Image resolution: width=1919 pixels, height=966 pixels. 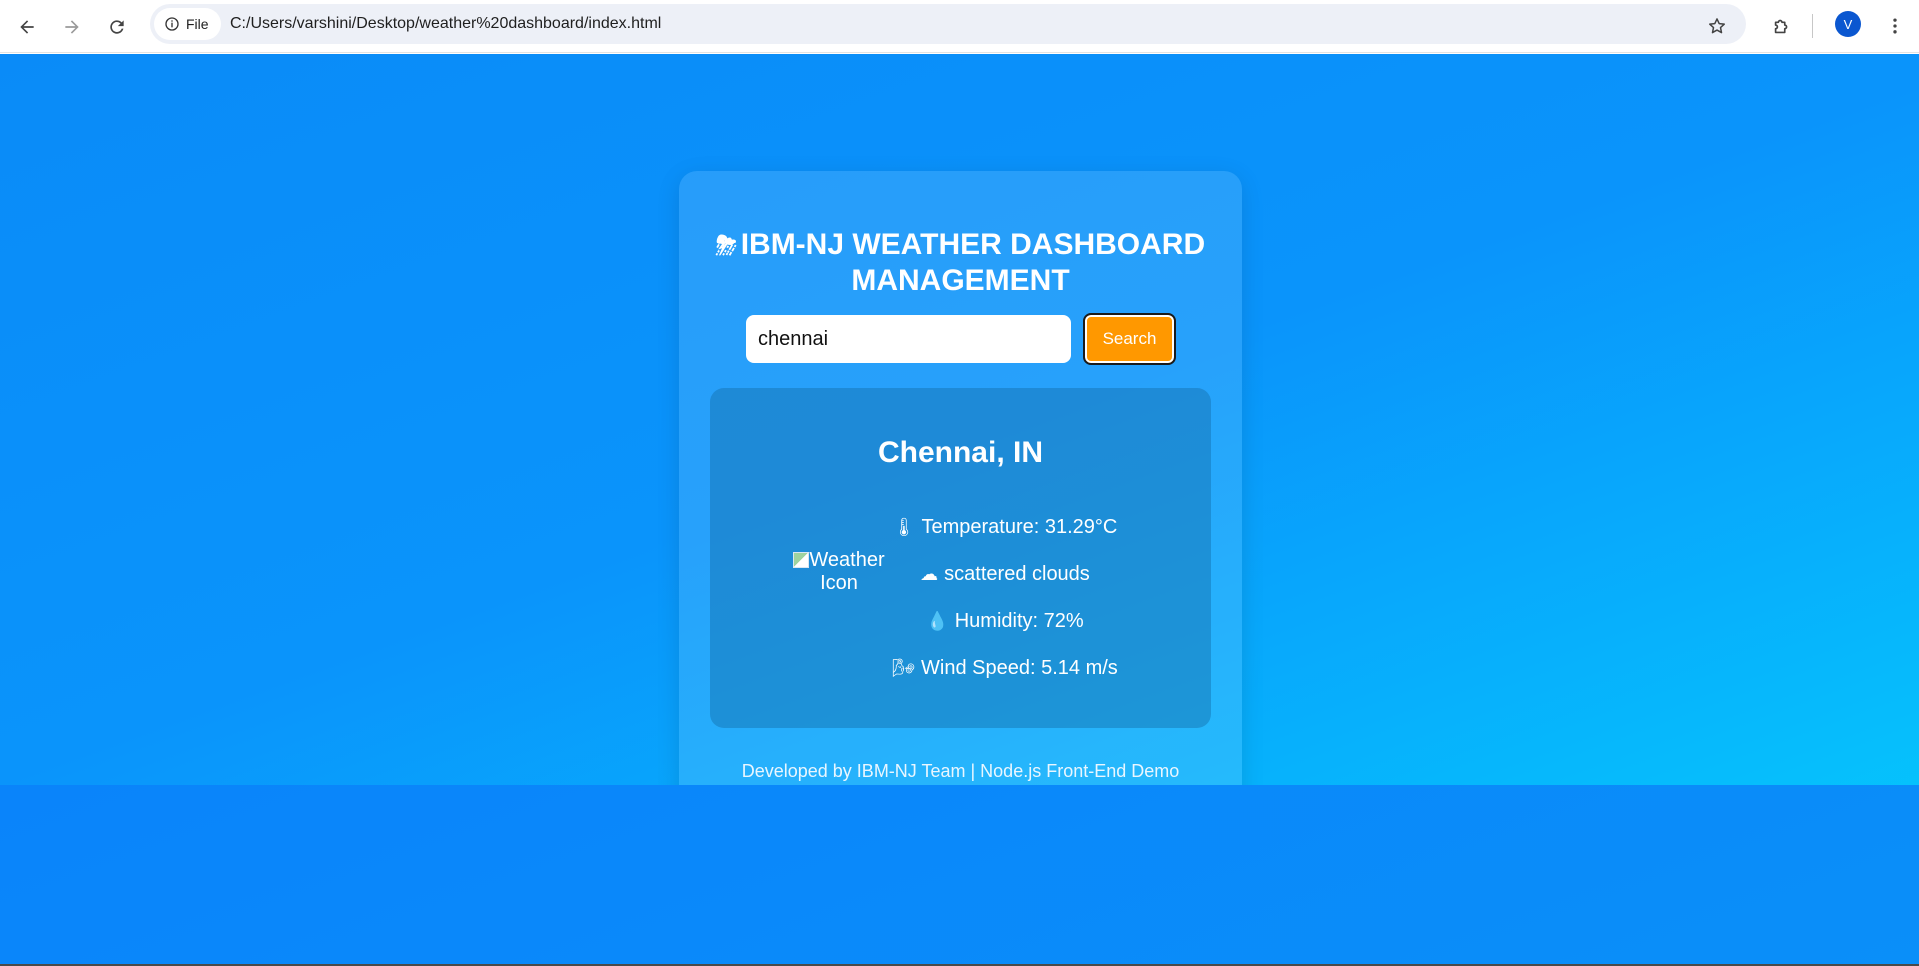 I want to click on search-button: Search, so click(x=1129, y=339).